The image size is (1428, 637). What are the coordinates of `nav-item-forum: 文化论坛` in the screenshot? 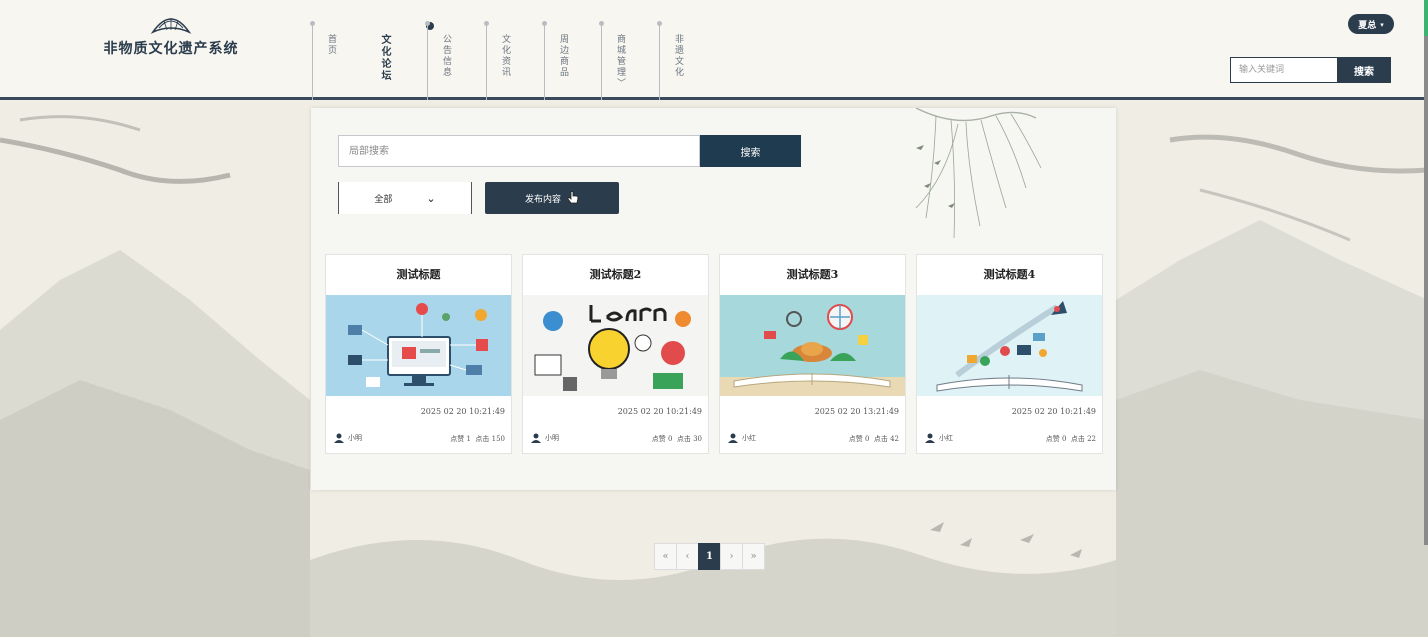 It's located at (402, 61).